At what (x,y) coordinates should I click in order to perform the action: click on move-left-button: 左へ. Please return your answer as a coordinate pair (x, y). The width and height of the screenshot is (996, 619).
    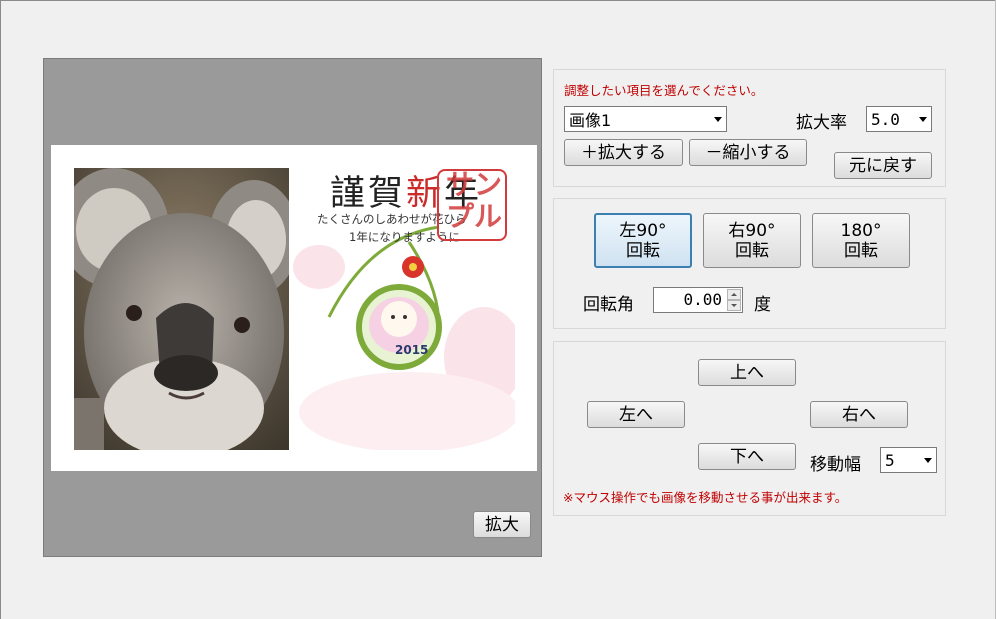
    Looking at the image, I should click on (636, 414).